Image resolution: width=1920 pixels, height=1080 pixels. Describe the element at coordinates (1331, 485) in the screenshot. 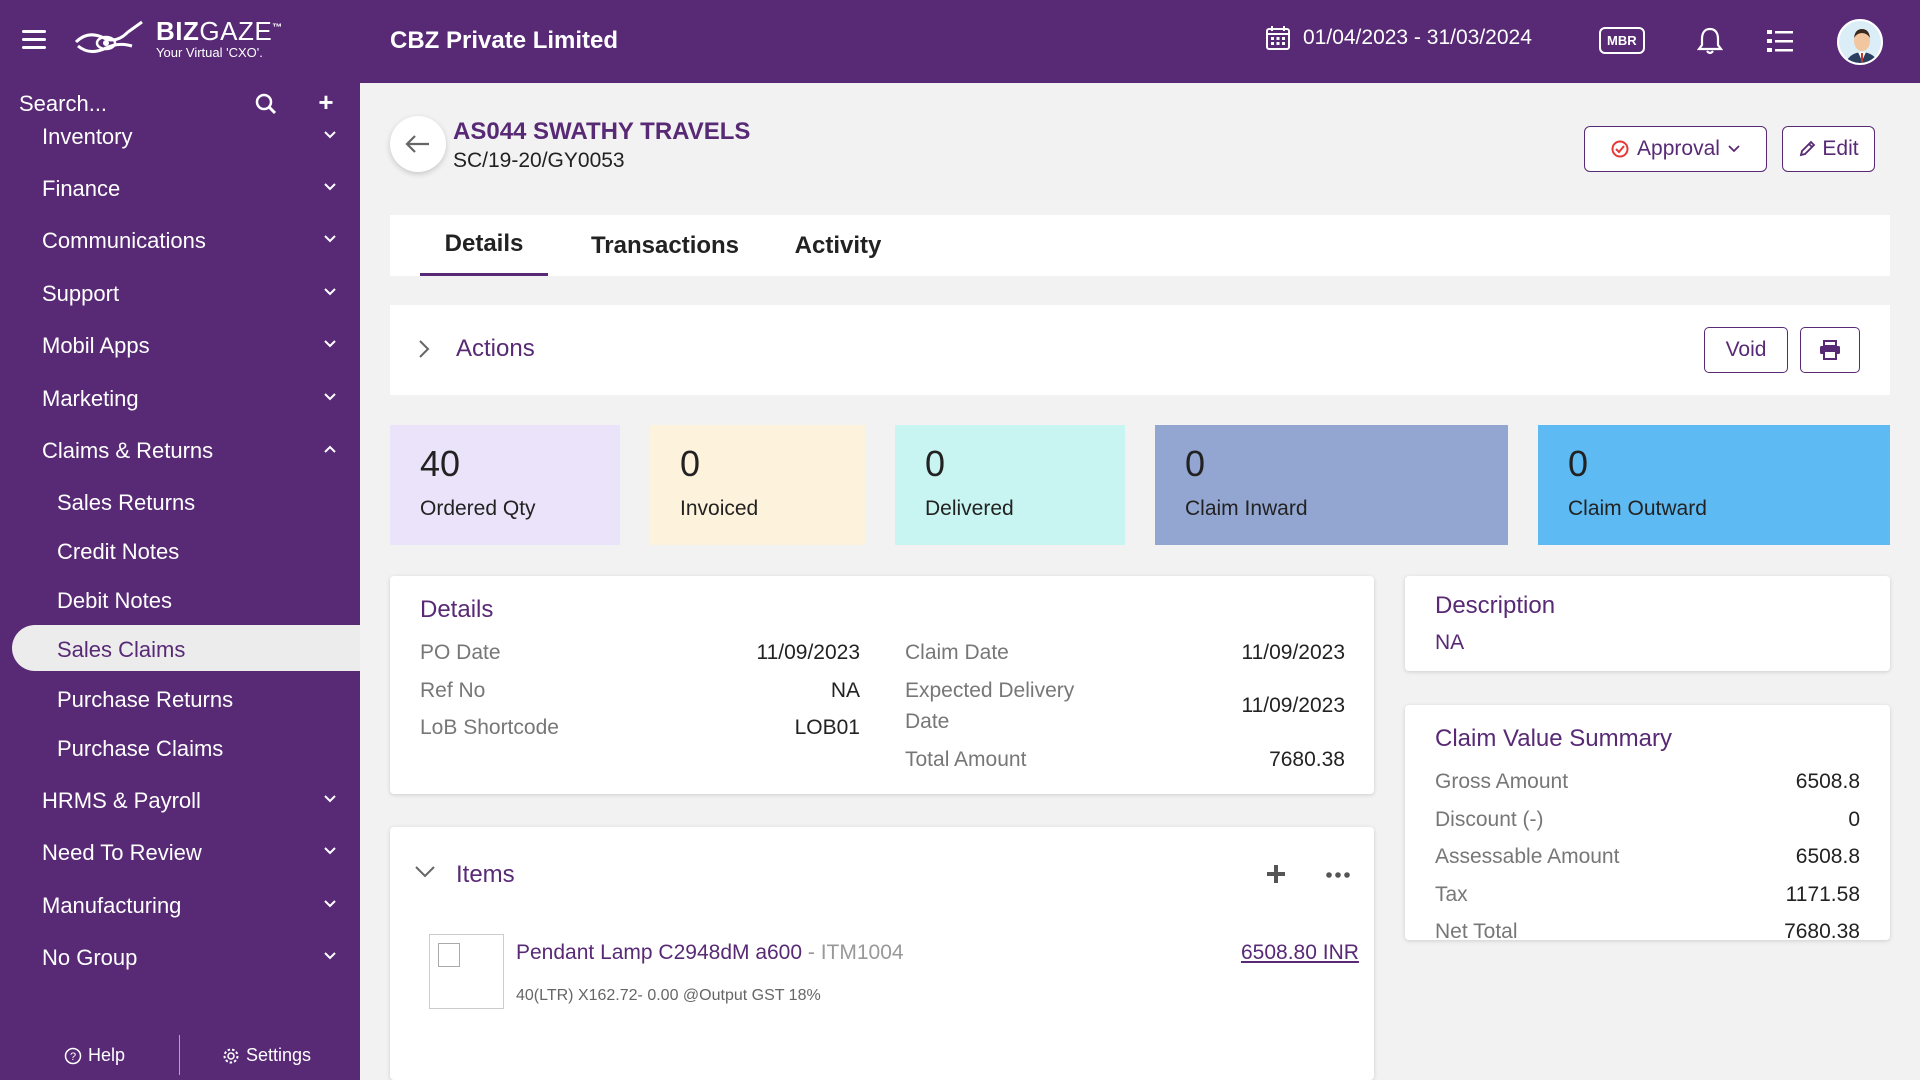

I see `stat-claim-inward: 0 Claim Inward` at that location.